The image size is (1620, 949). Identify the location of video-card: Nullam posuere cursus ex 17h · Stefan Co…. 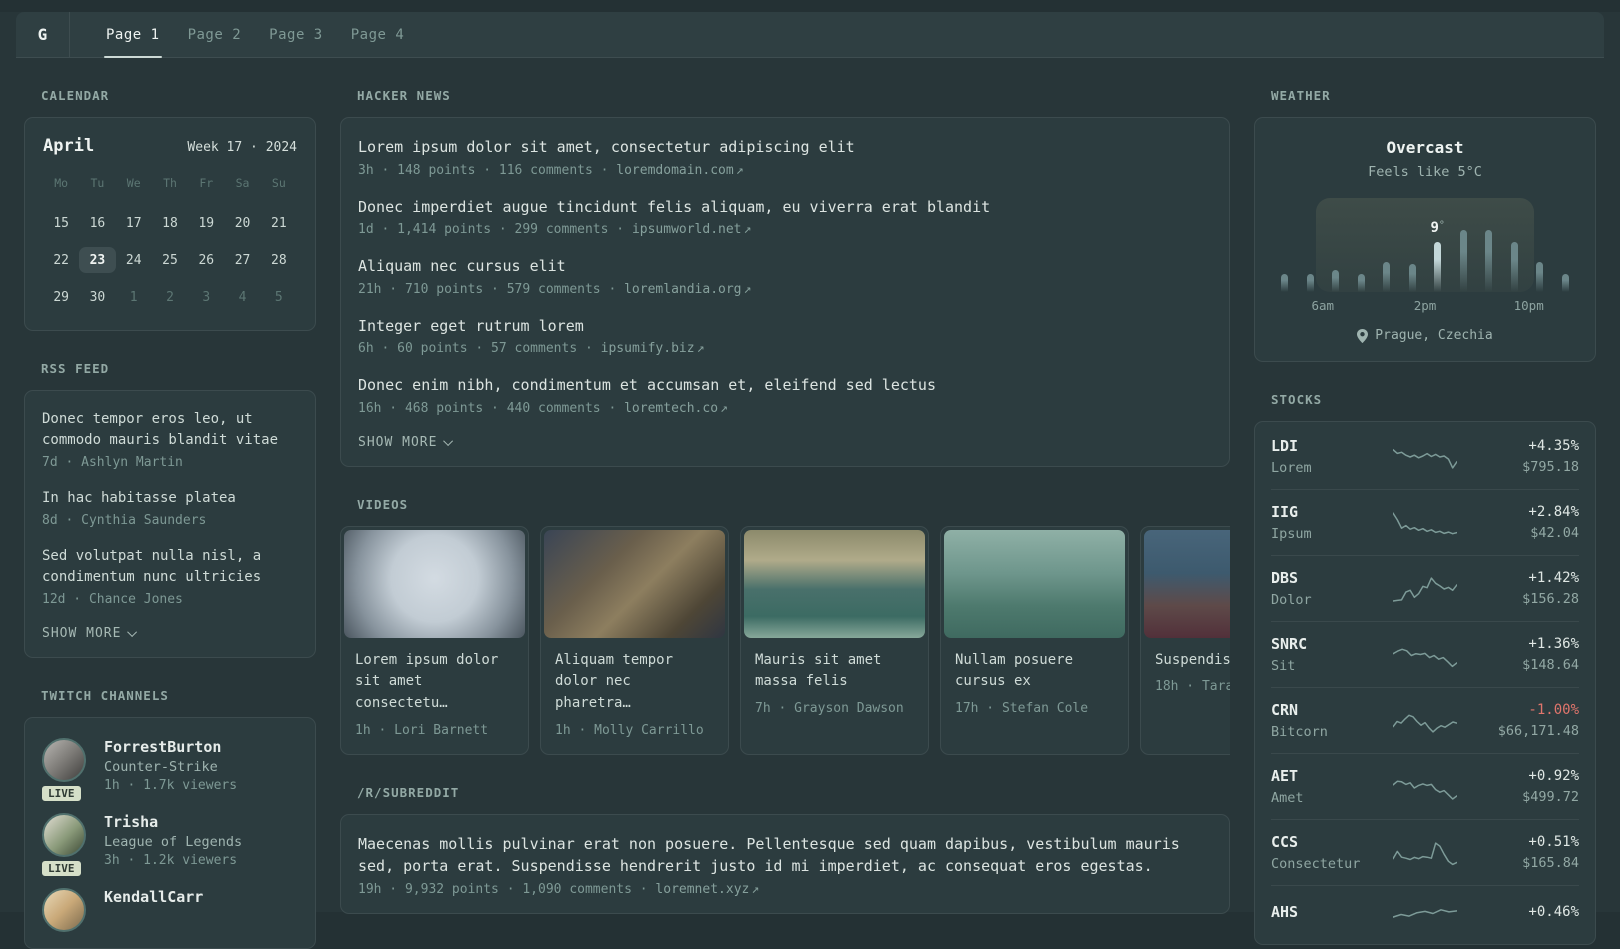
(1034, 640).